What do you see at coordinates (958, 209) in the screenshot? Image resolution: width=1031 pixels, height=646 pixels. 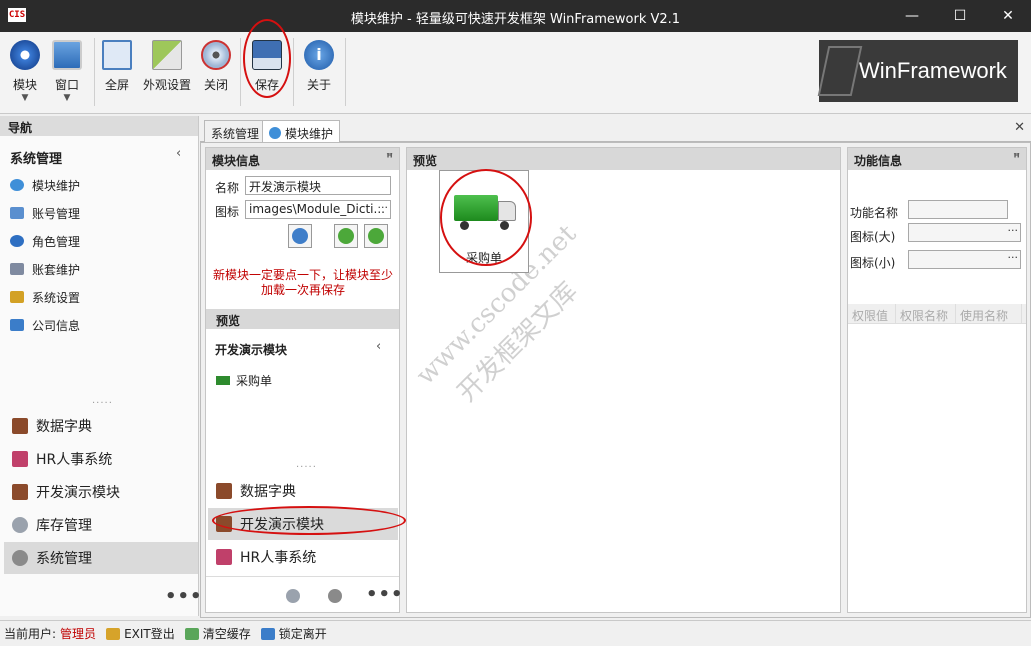 I see `function-name-input` at bounding box center [958, 209].